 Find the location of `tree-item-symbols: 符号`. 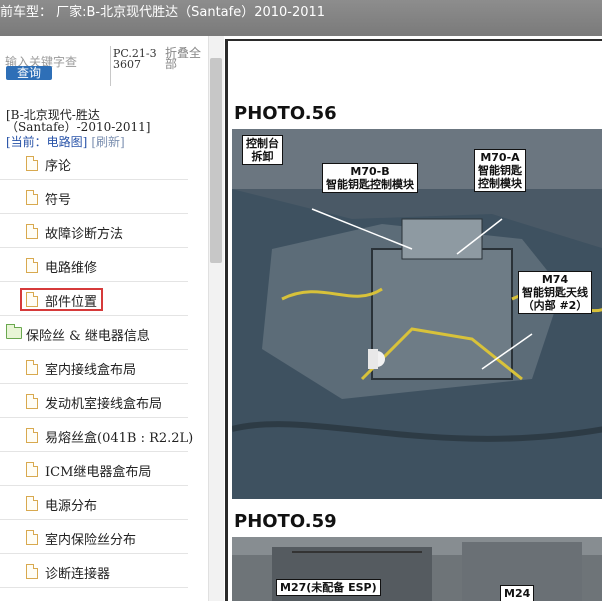

tree-item-symbols: 符号 is located at coordinates (94, 197).